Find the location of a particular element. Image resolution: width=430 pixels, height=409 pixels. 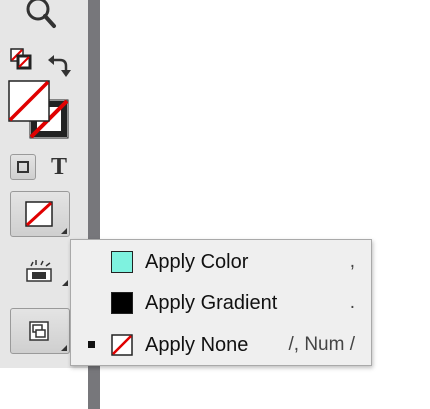

preview-icon is located at coordinates (39, 331).